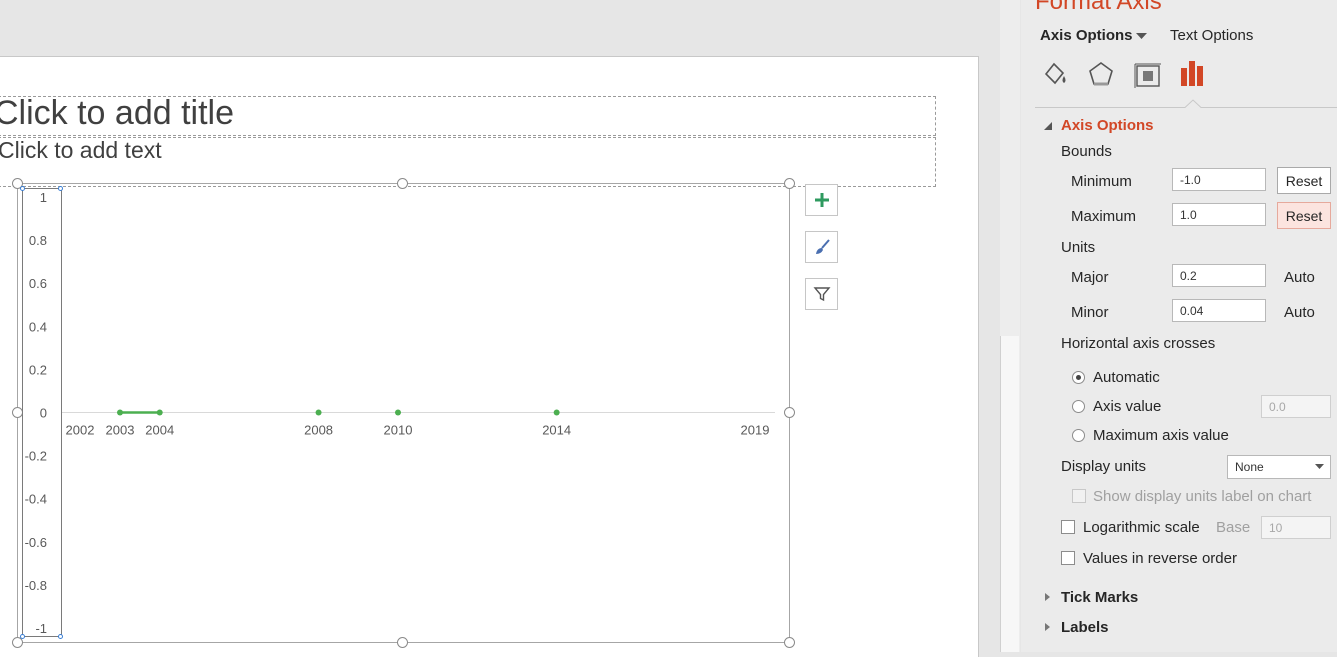  I want to click on y-tick-label: 0, so click(43, 413).